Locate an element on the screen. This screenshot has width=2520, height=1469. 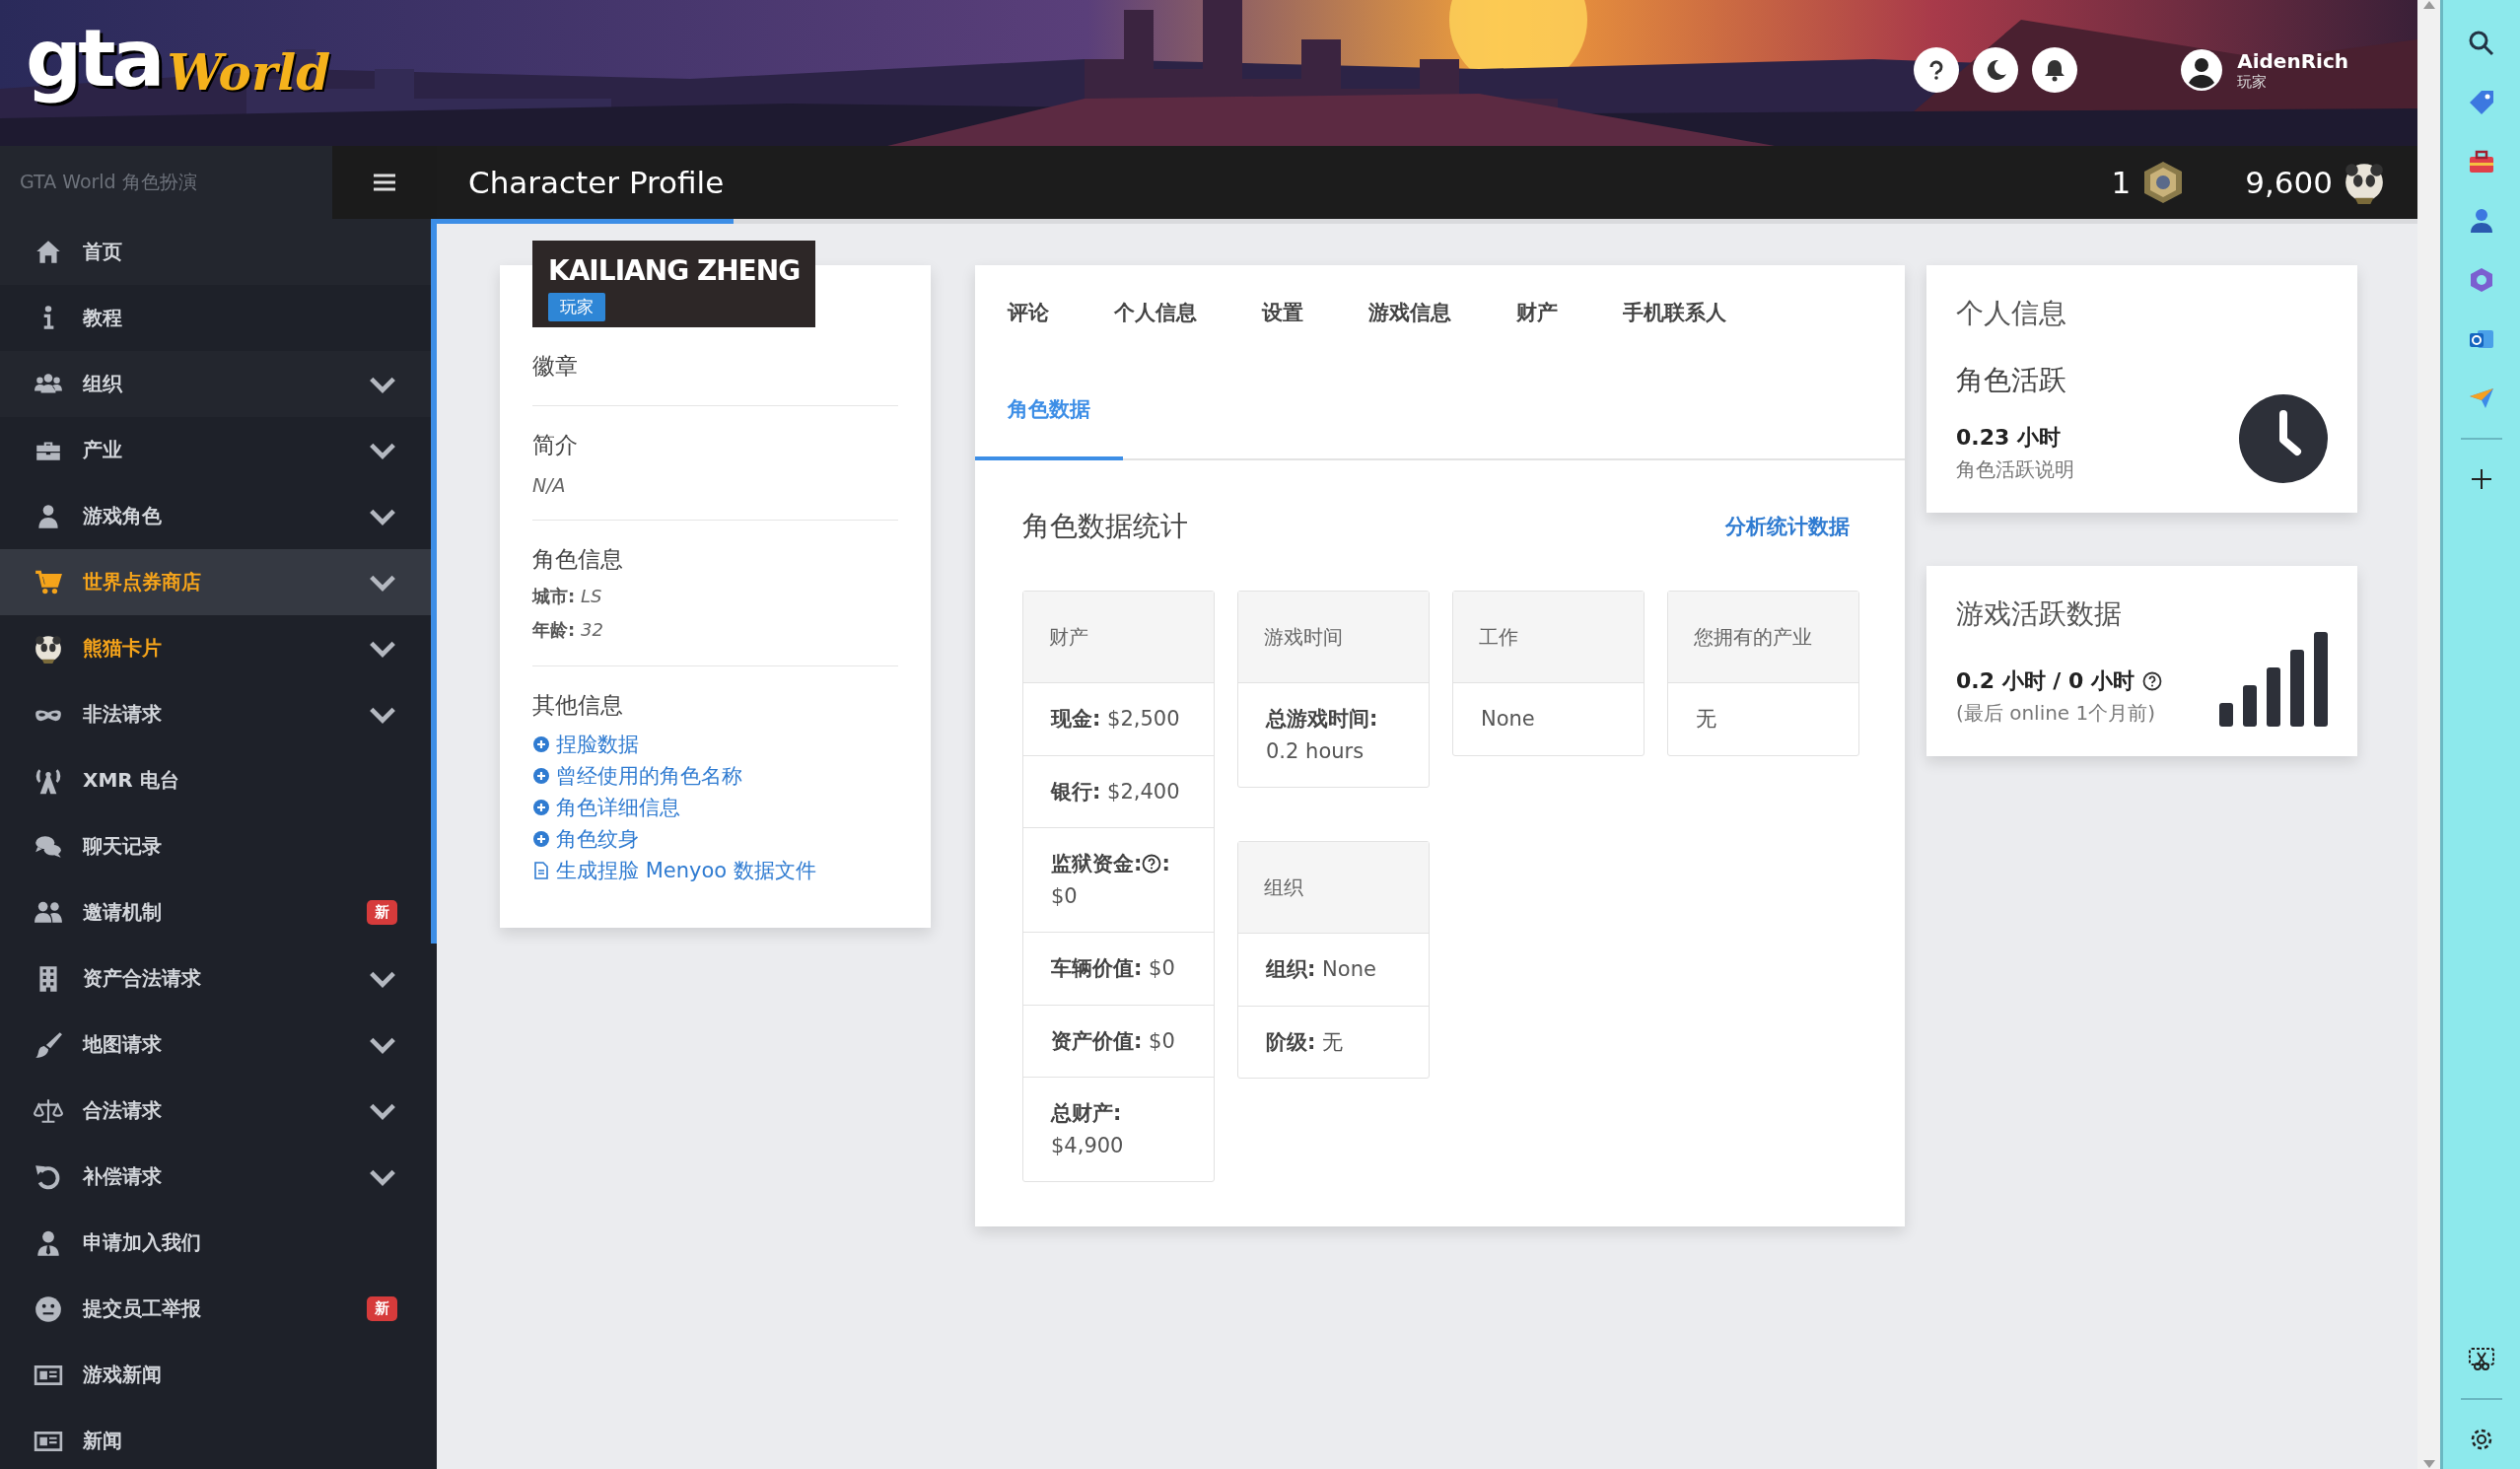
sidebar-item: 聊天记录 is located at coordinates (215, 846).